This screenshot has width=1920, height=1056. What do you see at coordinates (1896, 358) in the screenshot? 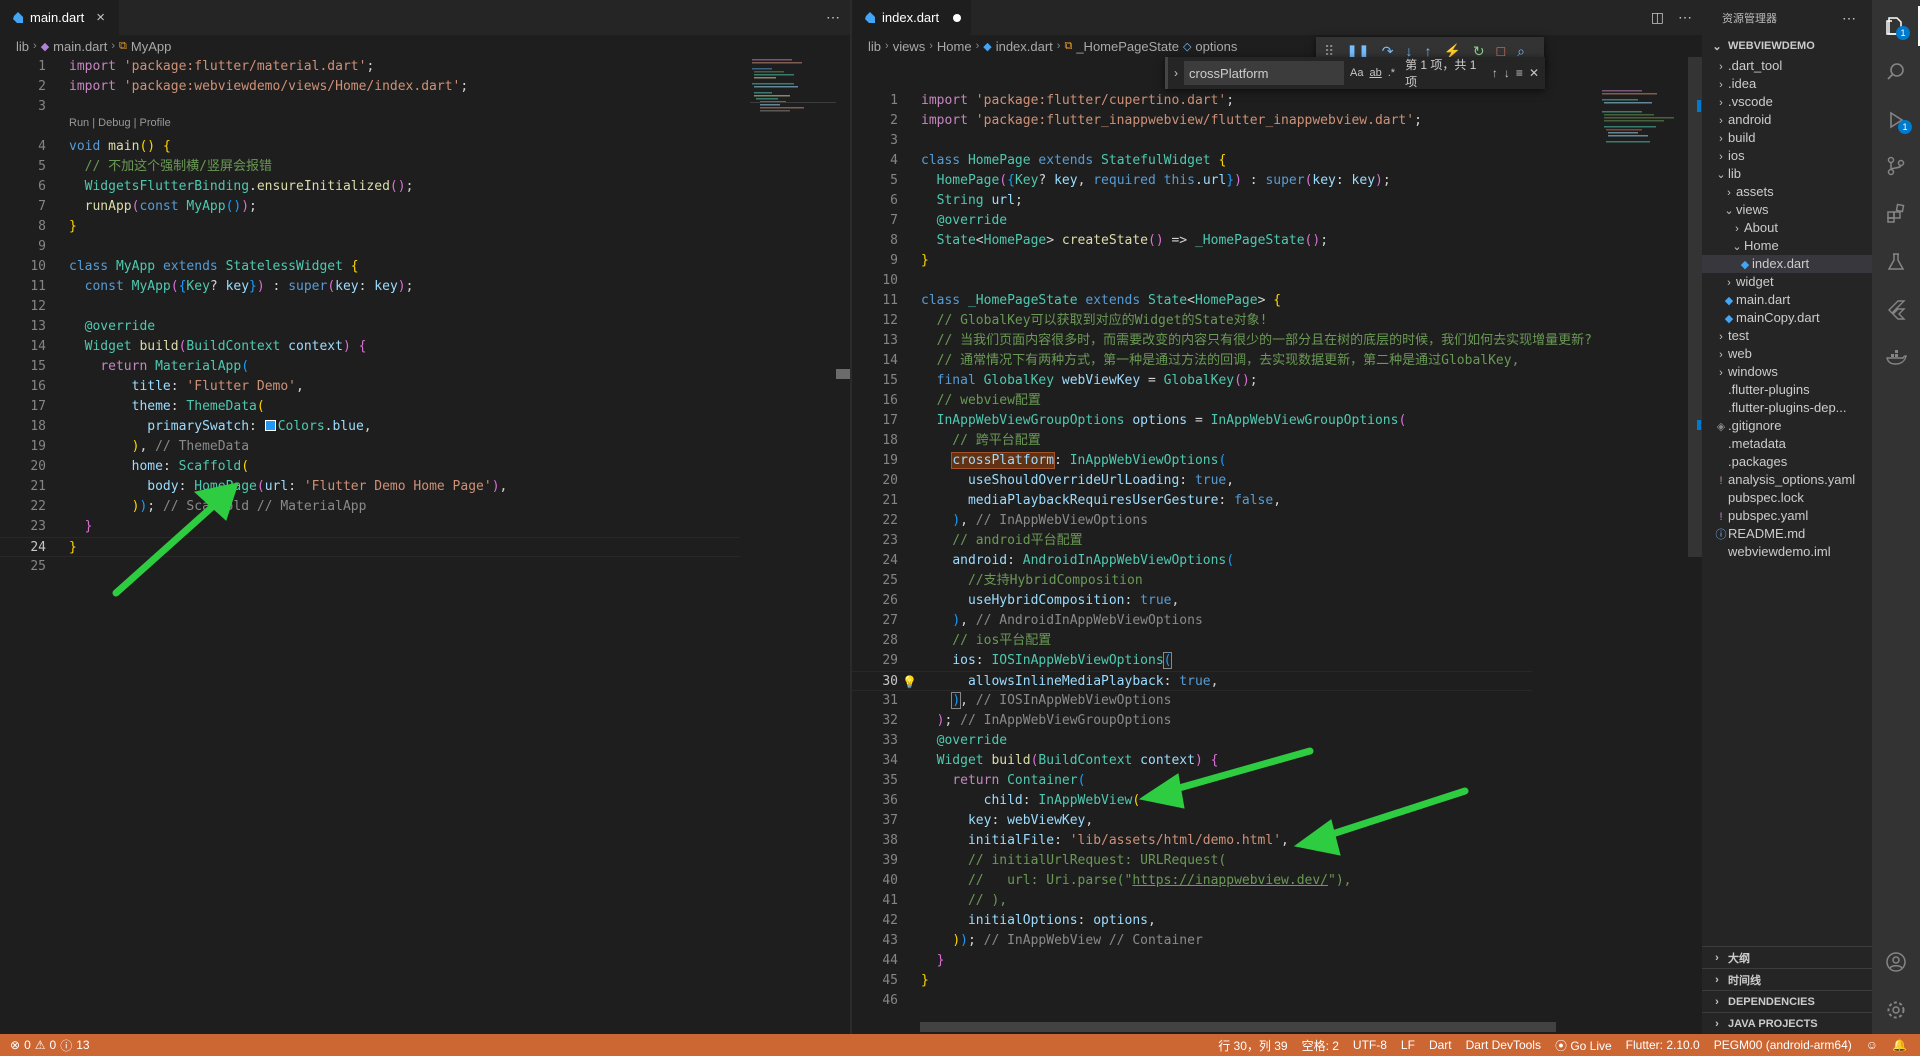
I see `docker-icon` at bounding box center [1896, 358].